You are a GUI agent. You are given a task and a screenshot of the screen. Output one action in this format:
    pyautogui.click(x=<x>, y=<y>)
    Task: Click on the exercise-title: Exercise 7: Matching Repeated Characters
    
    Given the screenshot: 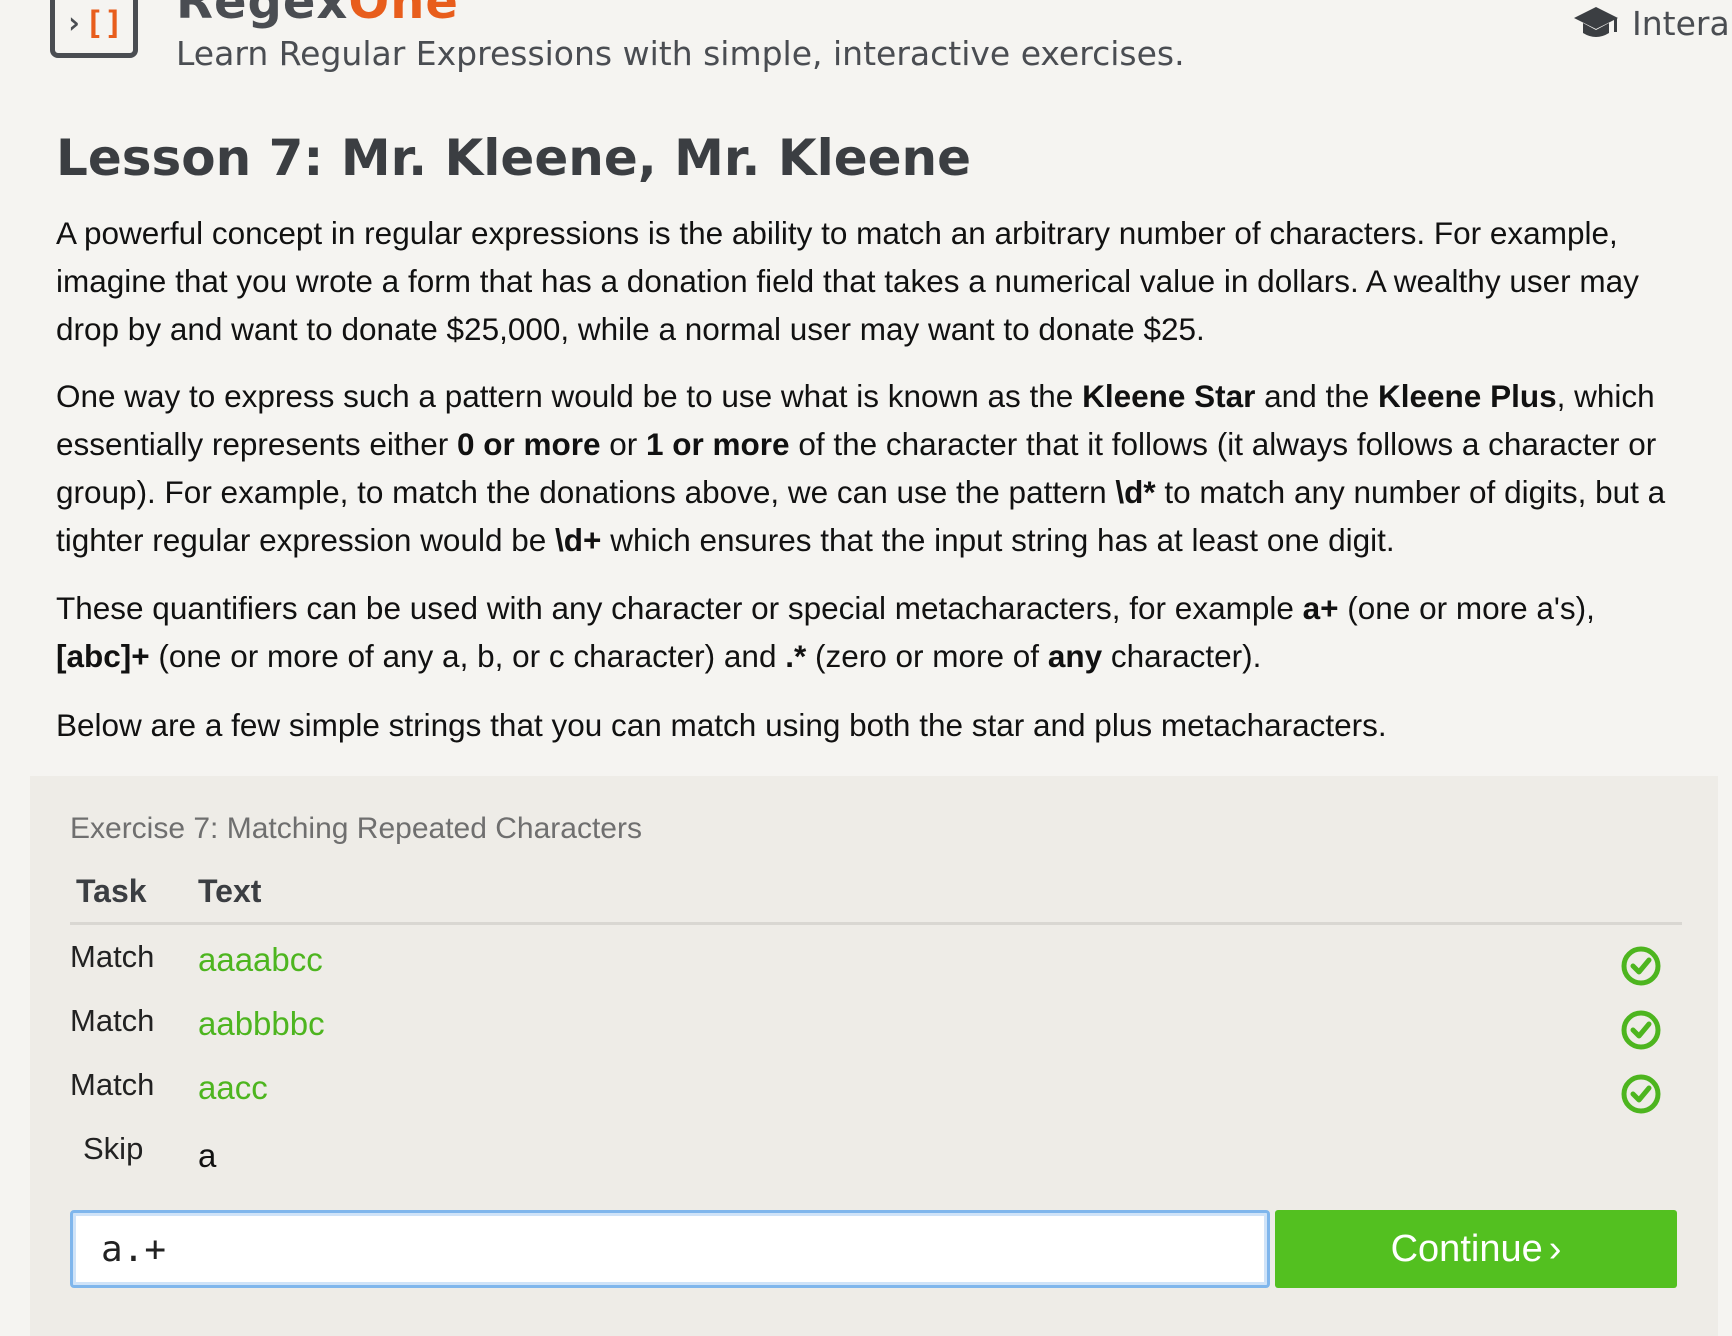 What is the action you would take?
    pyautogui.click(x=356, y=828)
    